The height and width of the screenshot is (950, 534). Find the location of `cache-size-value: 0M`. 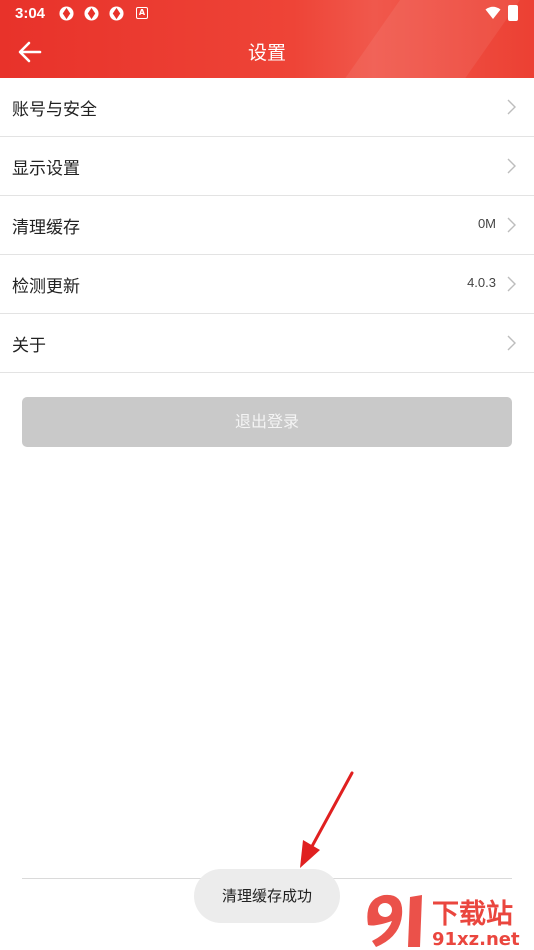

cache-size-value: 0M is located at coordinates (486, 223).